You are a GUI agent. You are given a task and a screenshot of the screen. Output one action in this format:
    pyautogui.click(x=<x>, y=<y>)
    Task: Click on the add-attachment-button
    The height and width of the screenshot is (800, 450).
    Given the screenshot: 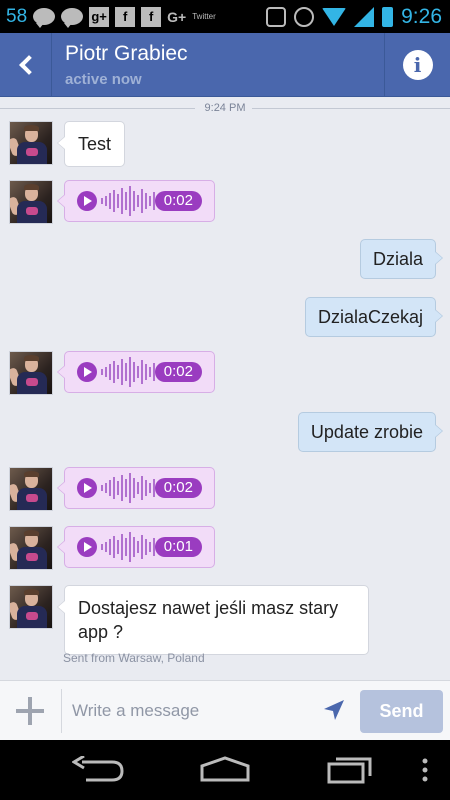 What is the action you would take?
    pyautogui.click(x=30, y=711)
    